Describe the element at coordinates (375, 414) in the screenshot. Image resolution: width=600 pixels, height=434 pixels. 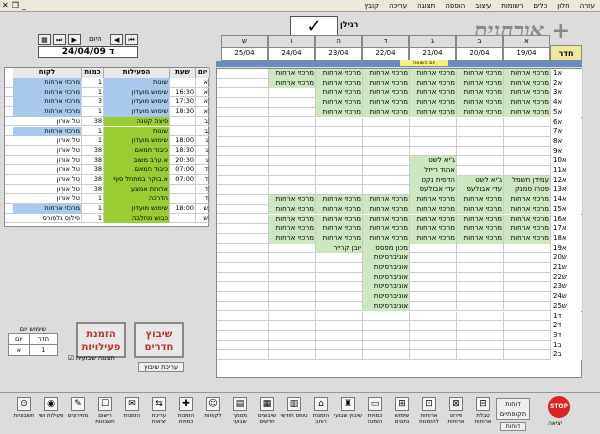
I see `toolbar-button: ▭ כמויות הזמנה` at that location.